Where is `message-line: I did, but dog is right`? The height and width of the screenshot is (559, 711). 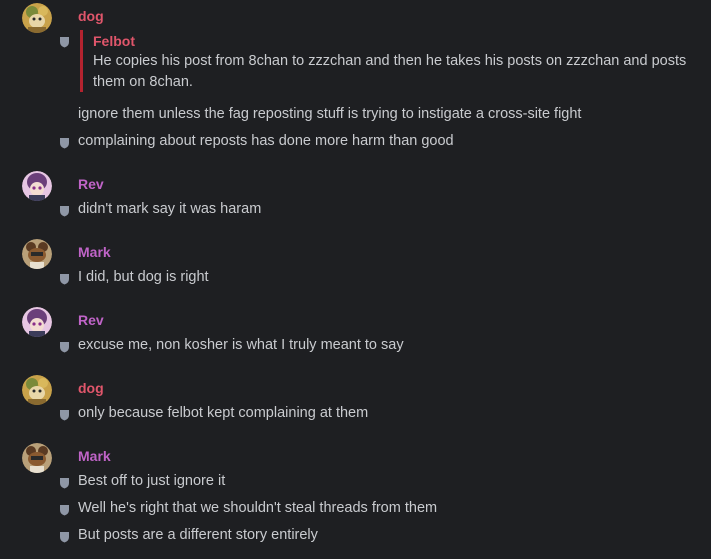
message-line: I did, but dog is right is located at coordinates (143, 277).